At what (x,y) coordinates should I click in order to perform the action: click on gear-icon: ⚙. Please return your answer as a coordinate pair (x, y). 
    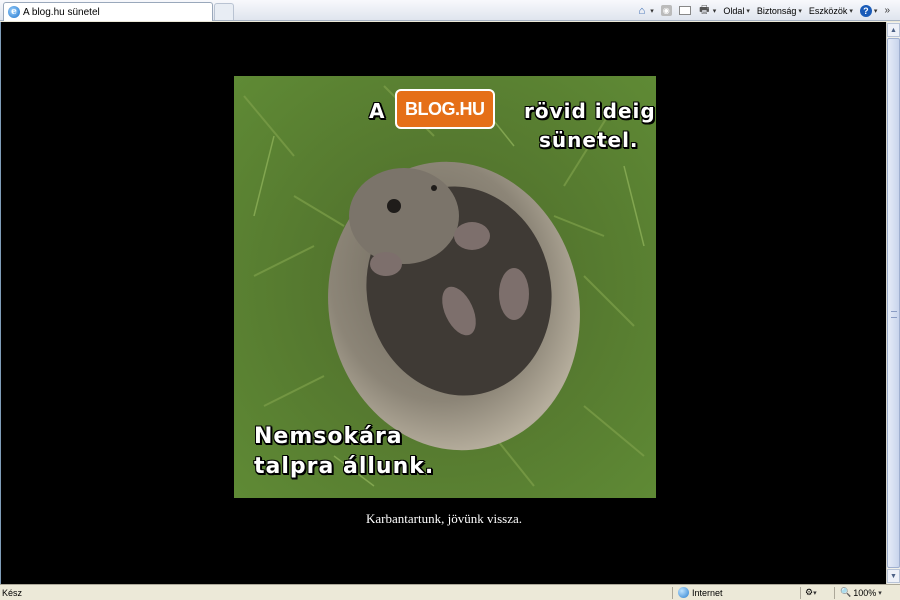
    Looking at the image, I should click on (809, 592).